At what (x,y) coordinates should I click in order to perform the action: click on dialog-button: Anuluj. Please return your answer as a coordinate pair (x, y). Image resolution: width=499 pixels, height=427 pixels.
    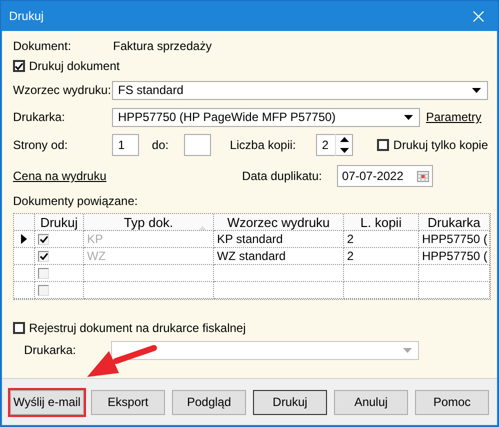
    Looking at the image, I should click on (371, 402).